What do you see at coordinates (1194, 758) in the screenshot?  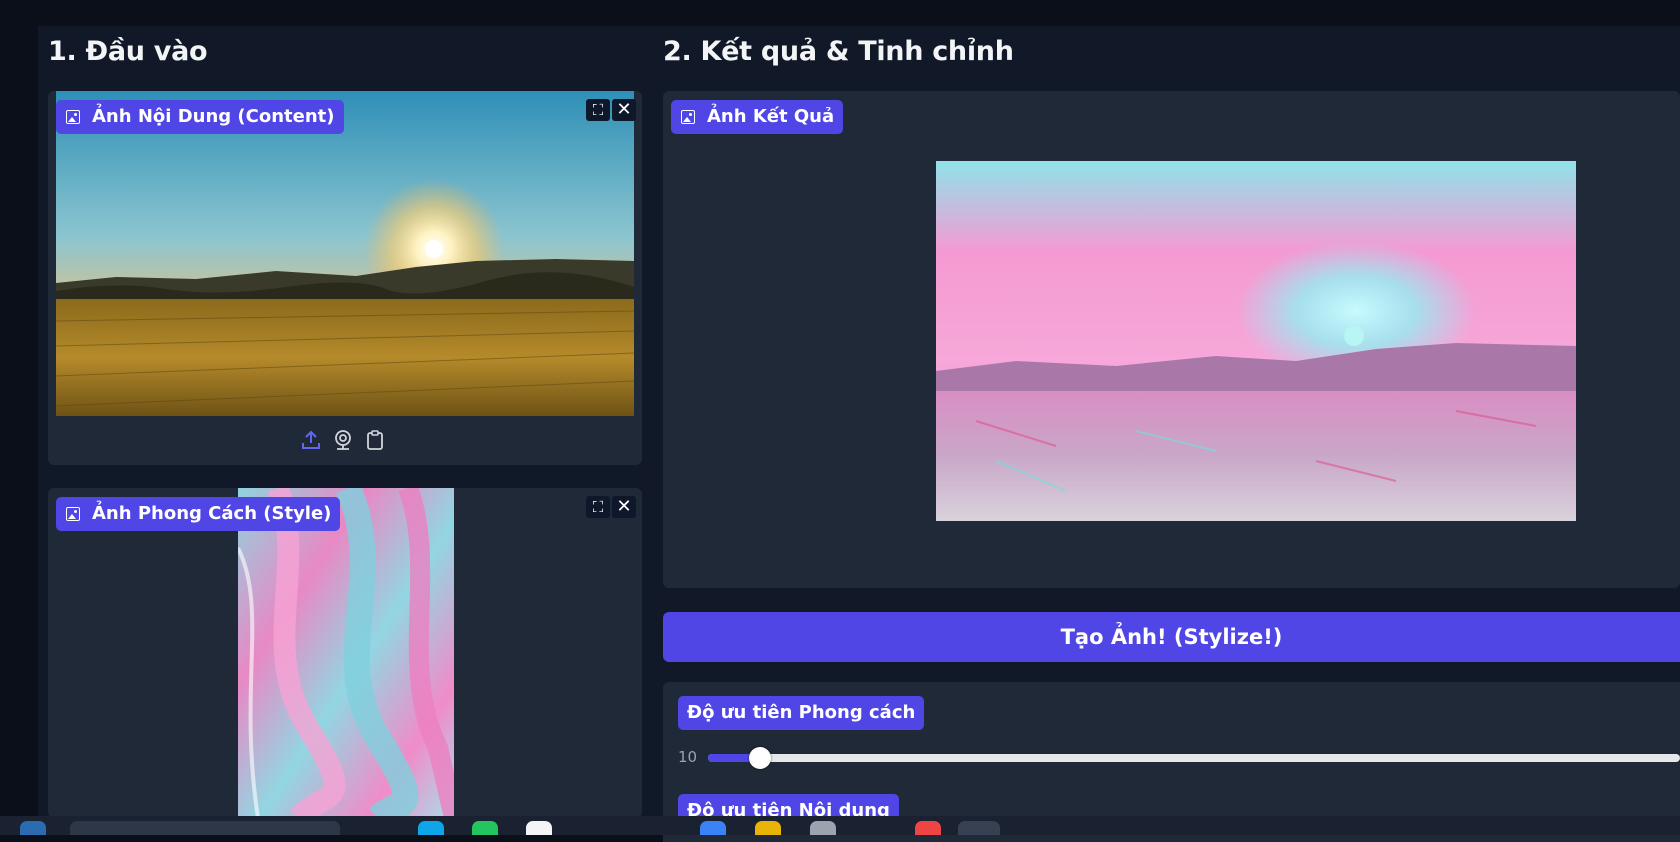 I see `style-weight-slider` at bounding box center [1194, 758].